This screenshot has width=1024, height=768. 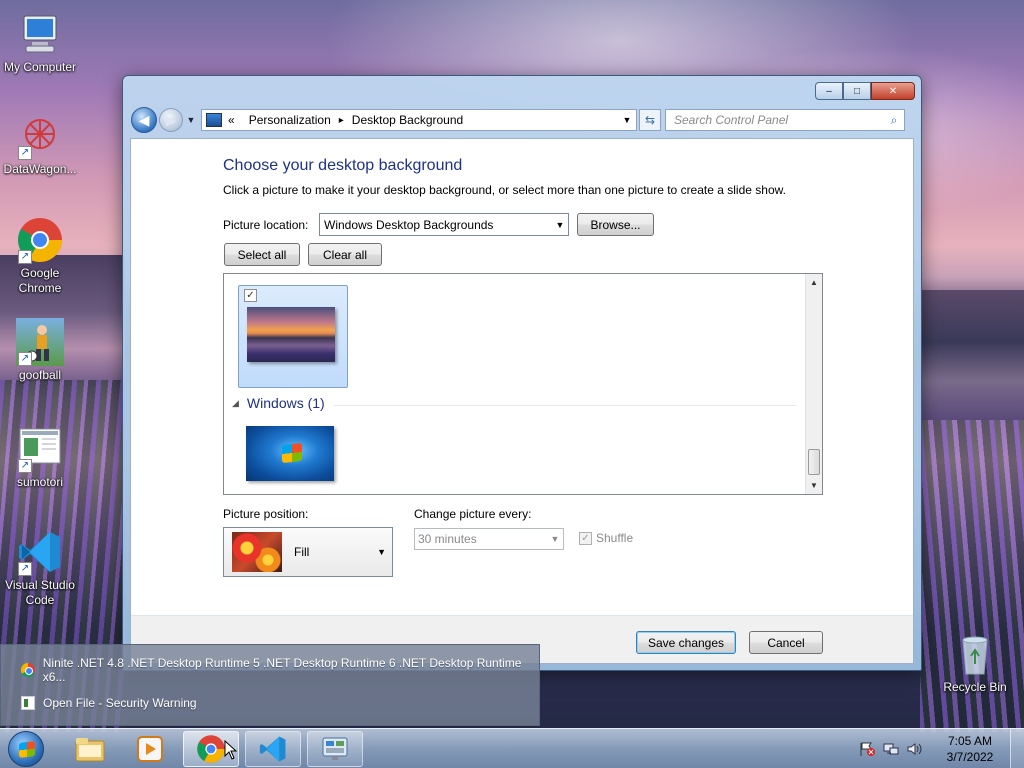 What do you see at coordinates (627, 120) in the screenshot?
I see `address-dropdown-icon: ▼` at bounding box center [627, 120].